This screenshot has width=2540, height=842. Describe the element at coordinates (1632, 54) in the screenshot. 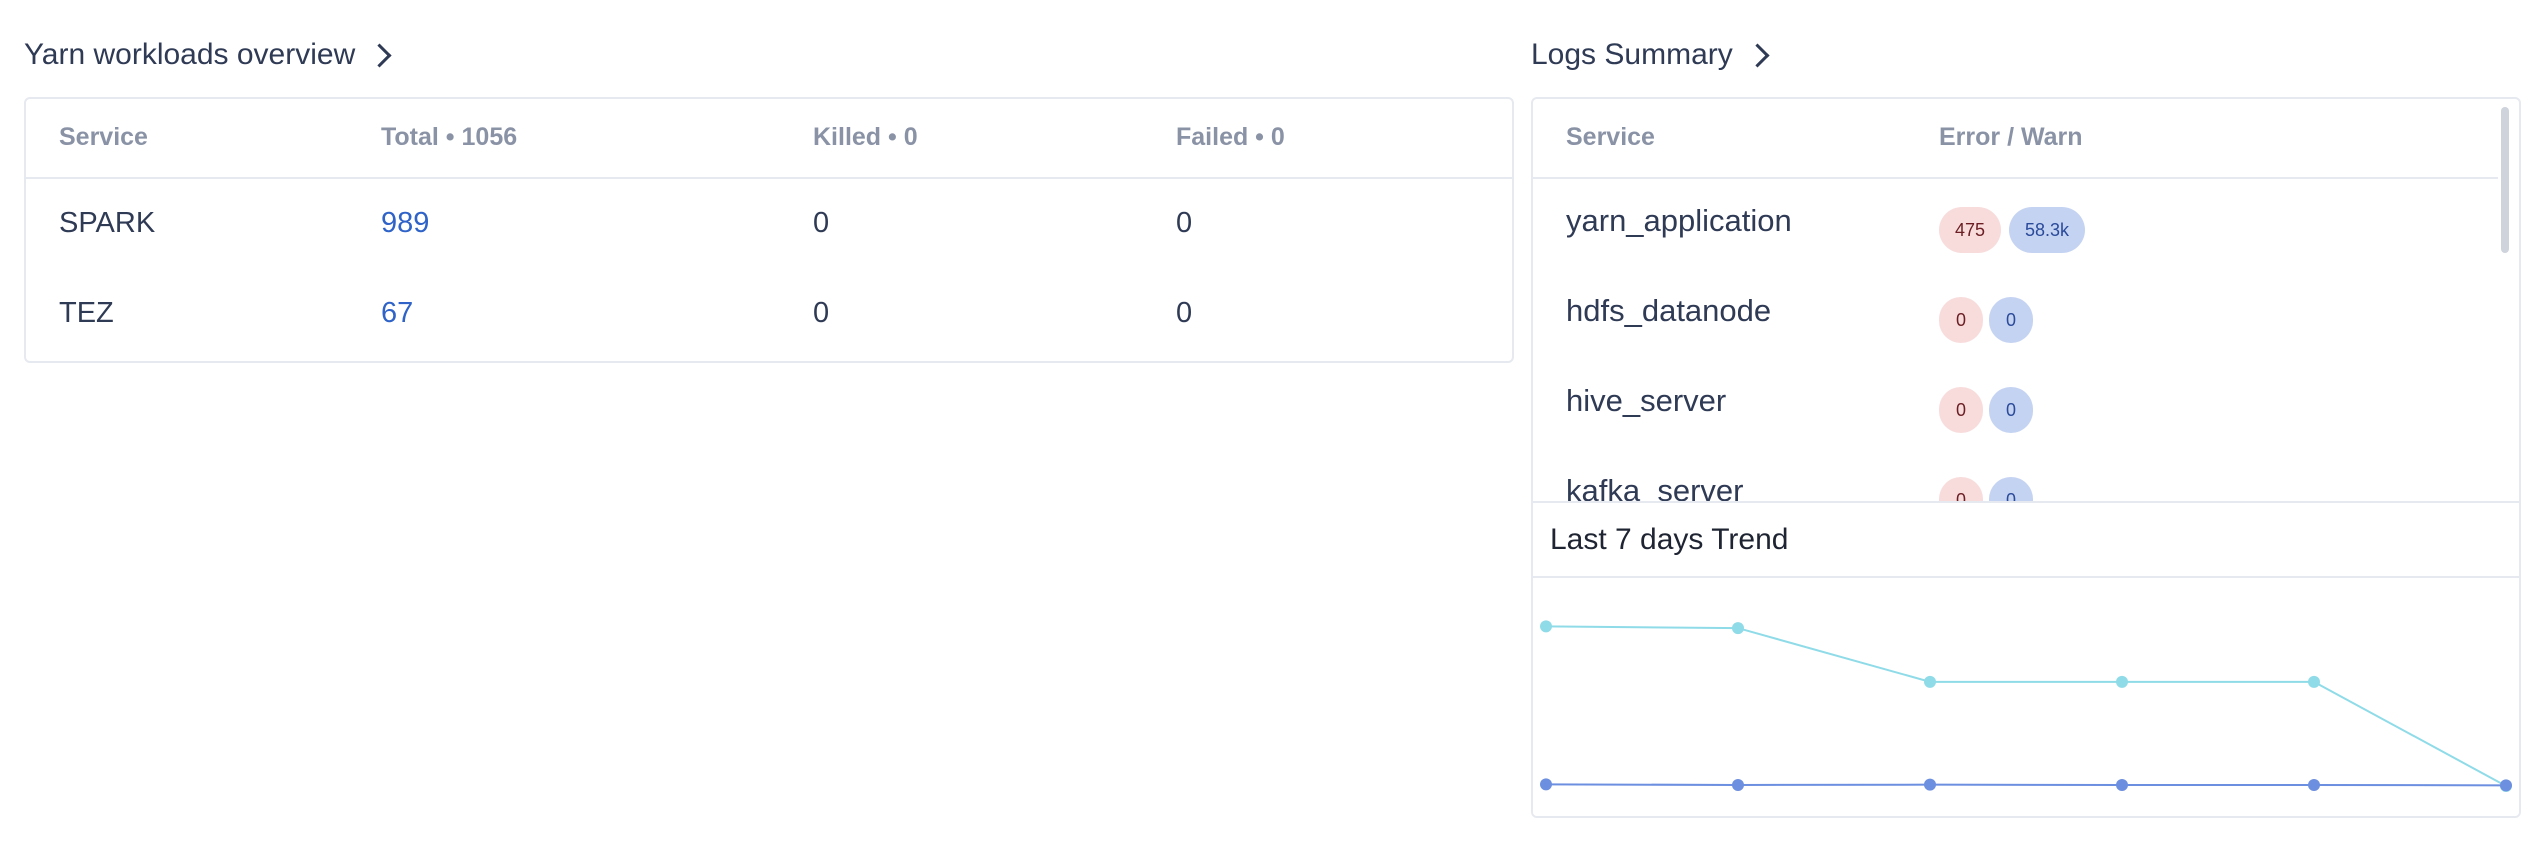

I see `logs-summary-title: Logs Summary` at that location.